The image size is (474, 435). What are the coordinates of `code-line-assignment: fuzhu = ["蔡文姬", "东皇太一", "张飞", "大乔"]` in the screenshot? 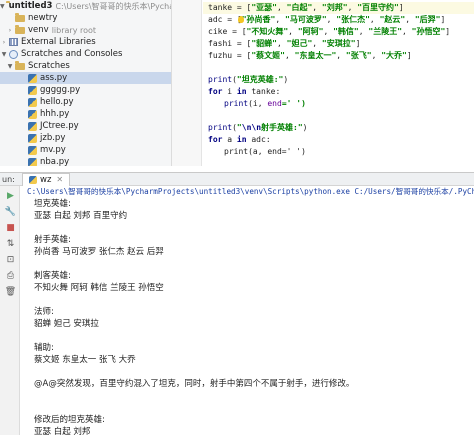 It's located at (310, 56).